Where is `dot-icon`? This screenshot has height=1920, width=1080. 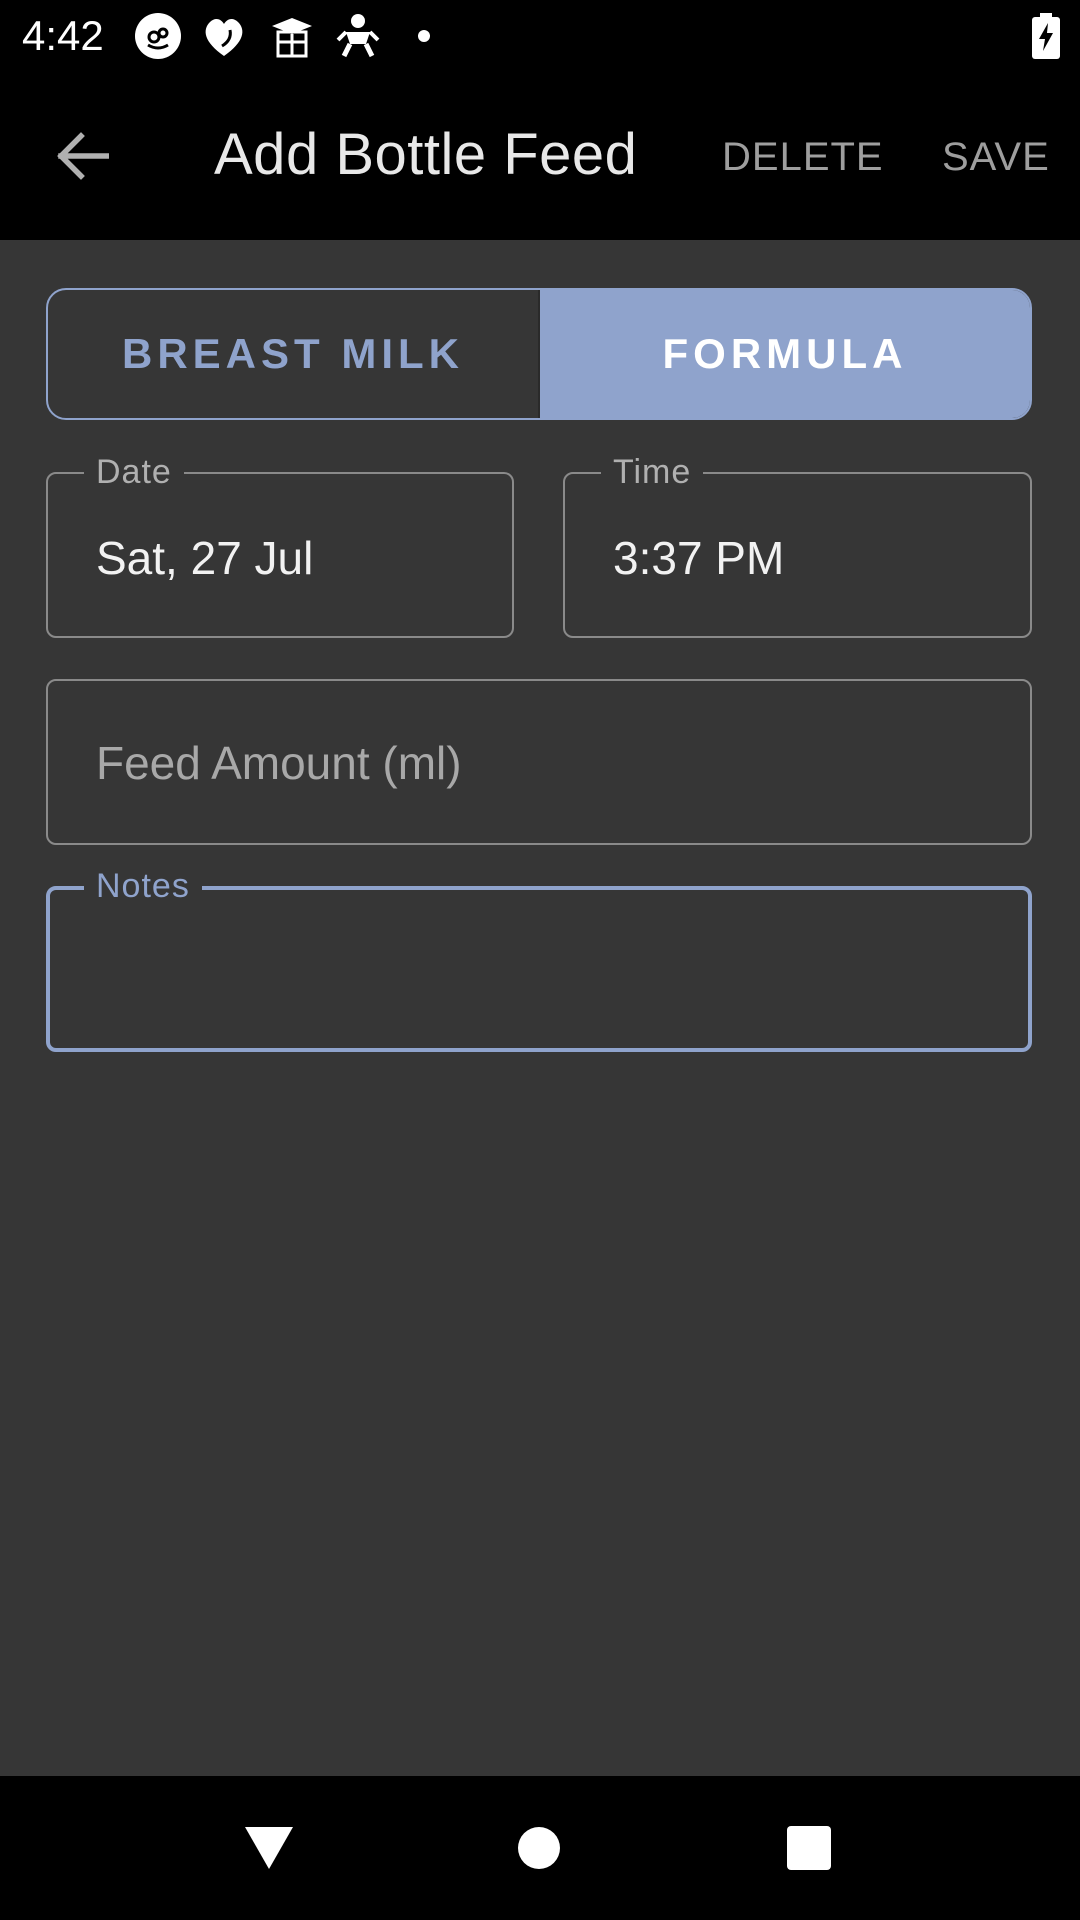
dot-icon is located at coordinates (424, 36).